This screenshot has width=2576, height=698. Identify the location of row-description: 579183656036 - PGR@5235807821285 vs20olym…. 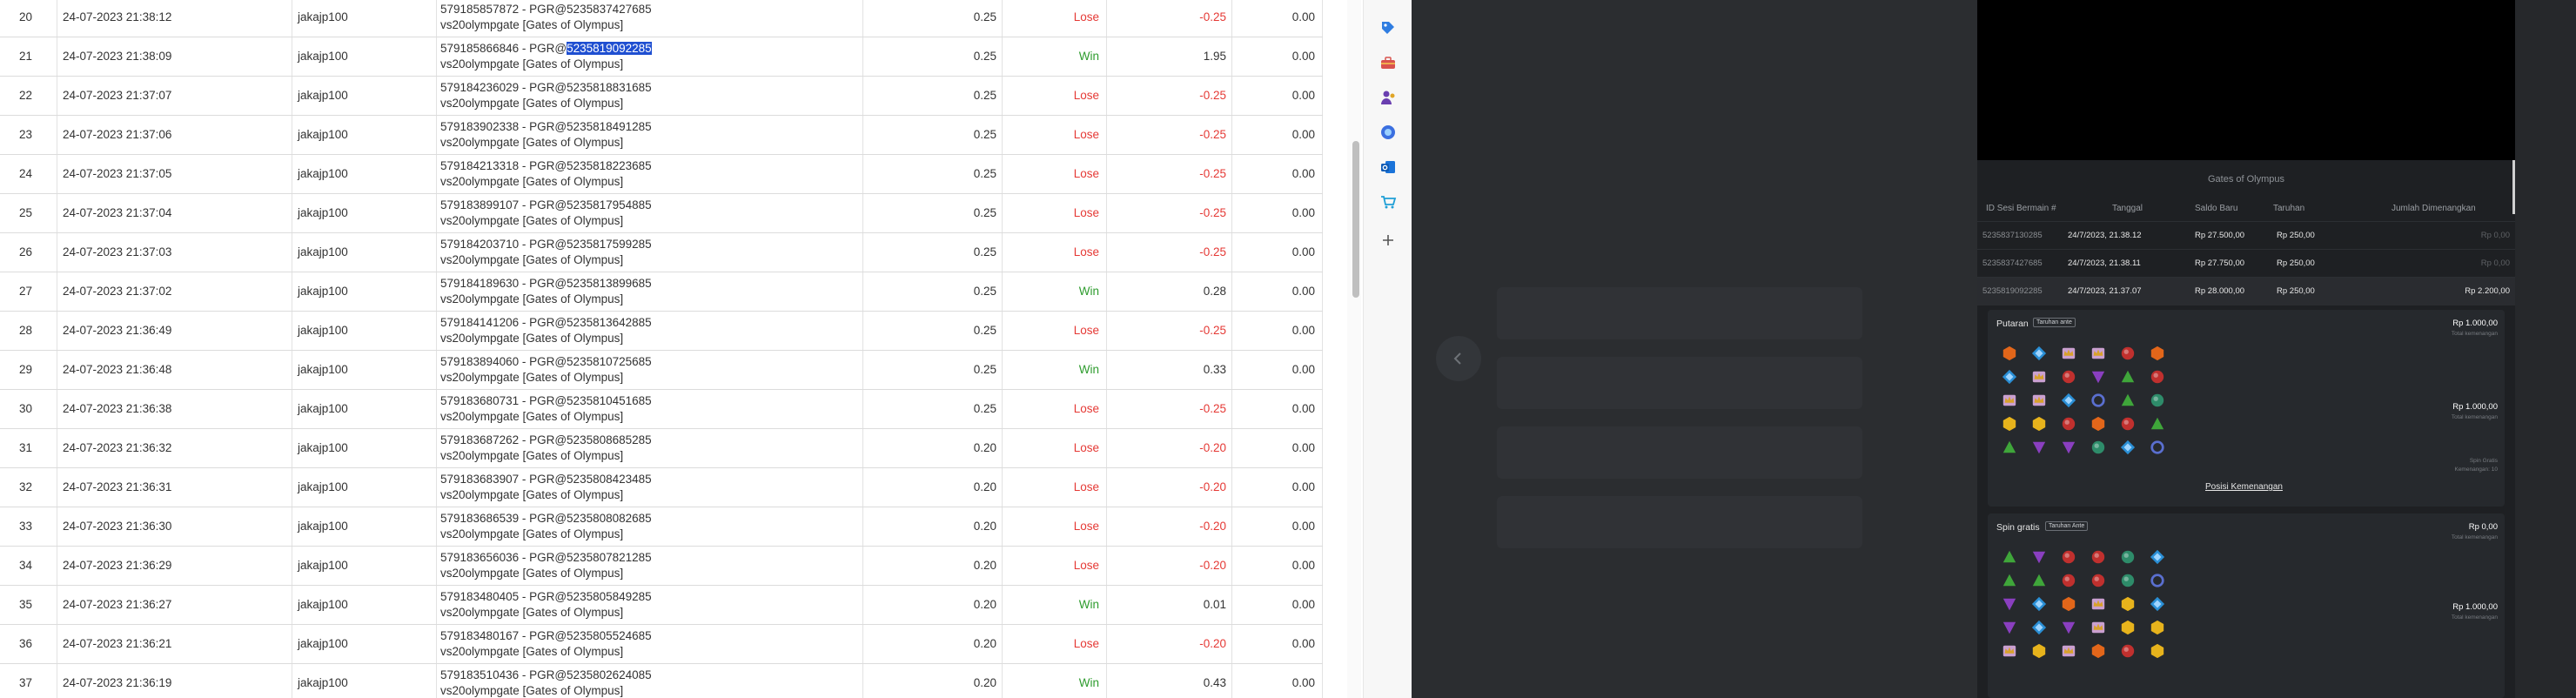
(650, 566).